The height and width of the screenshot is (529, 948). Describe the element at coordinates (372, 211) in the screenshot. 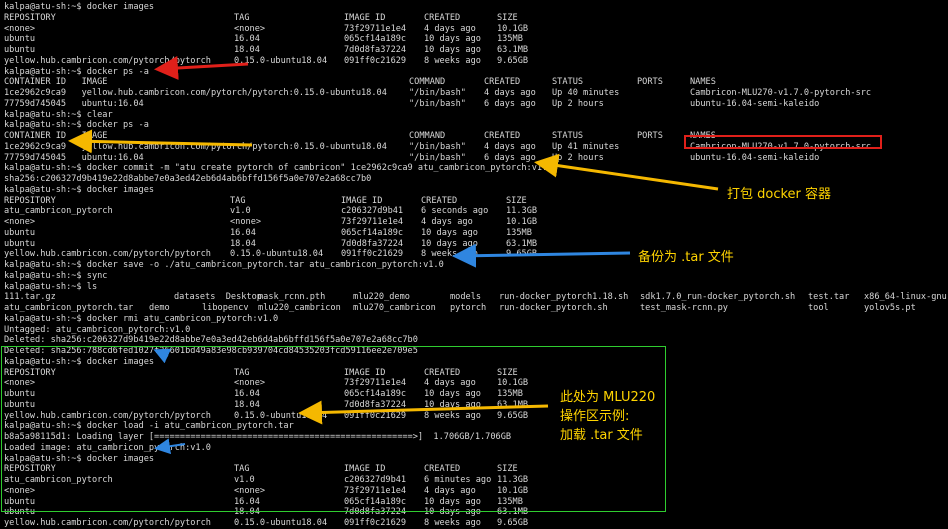

I see `terminal-column: c206327d9b41` at that location.